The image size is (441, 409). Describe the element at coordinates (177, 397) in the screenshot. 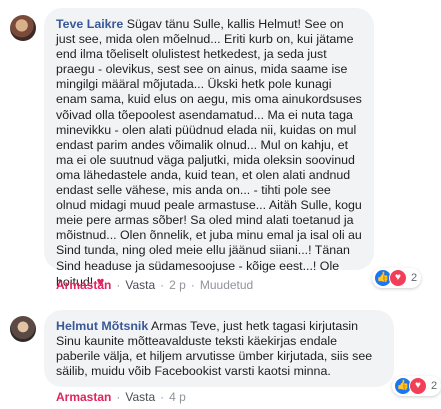

I see `comment-timestamp: 4 p` at that location.